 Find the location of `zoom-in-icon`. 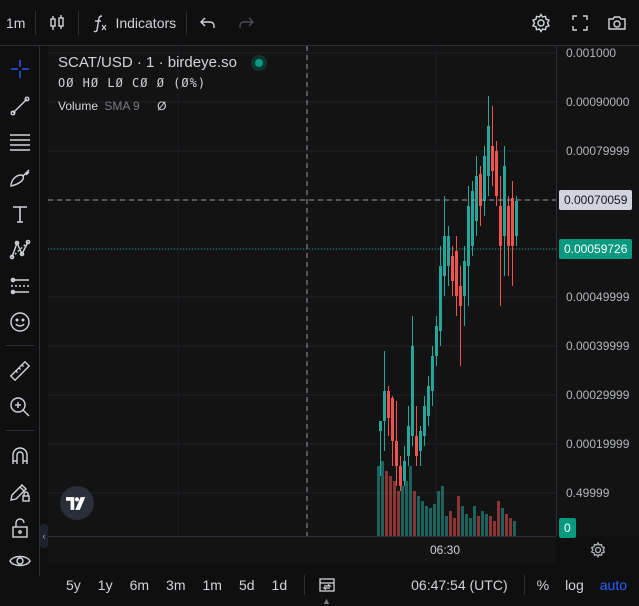

zoom-in-icon is located at coordinates (20, 407).